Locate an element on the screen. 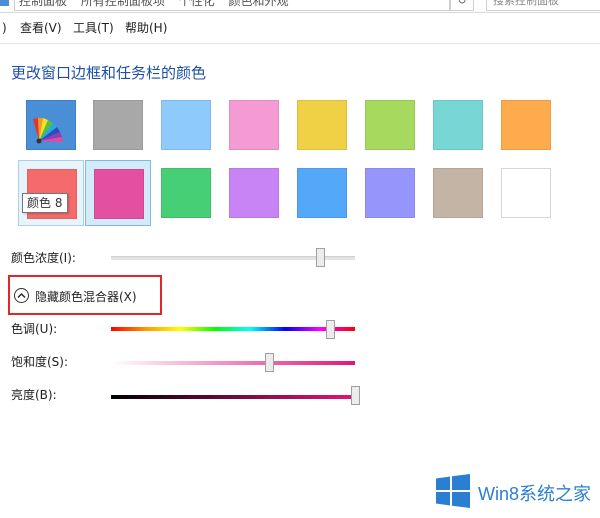 The image size is (600, 518). hide-color-mixer-label: 隐藏颜色混合器(X) is located at coordinates (86, 296).